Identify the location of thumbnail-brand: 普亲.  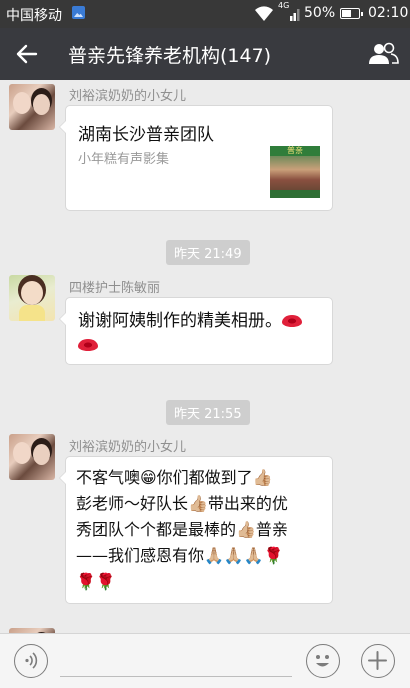
(295, 151).